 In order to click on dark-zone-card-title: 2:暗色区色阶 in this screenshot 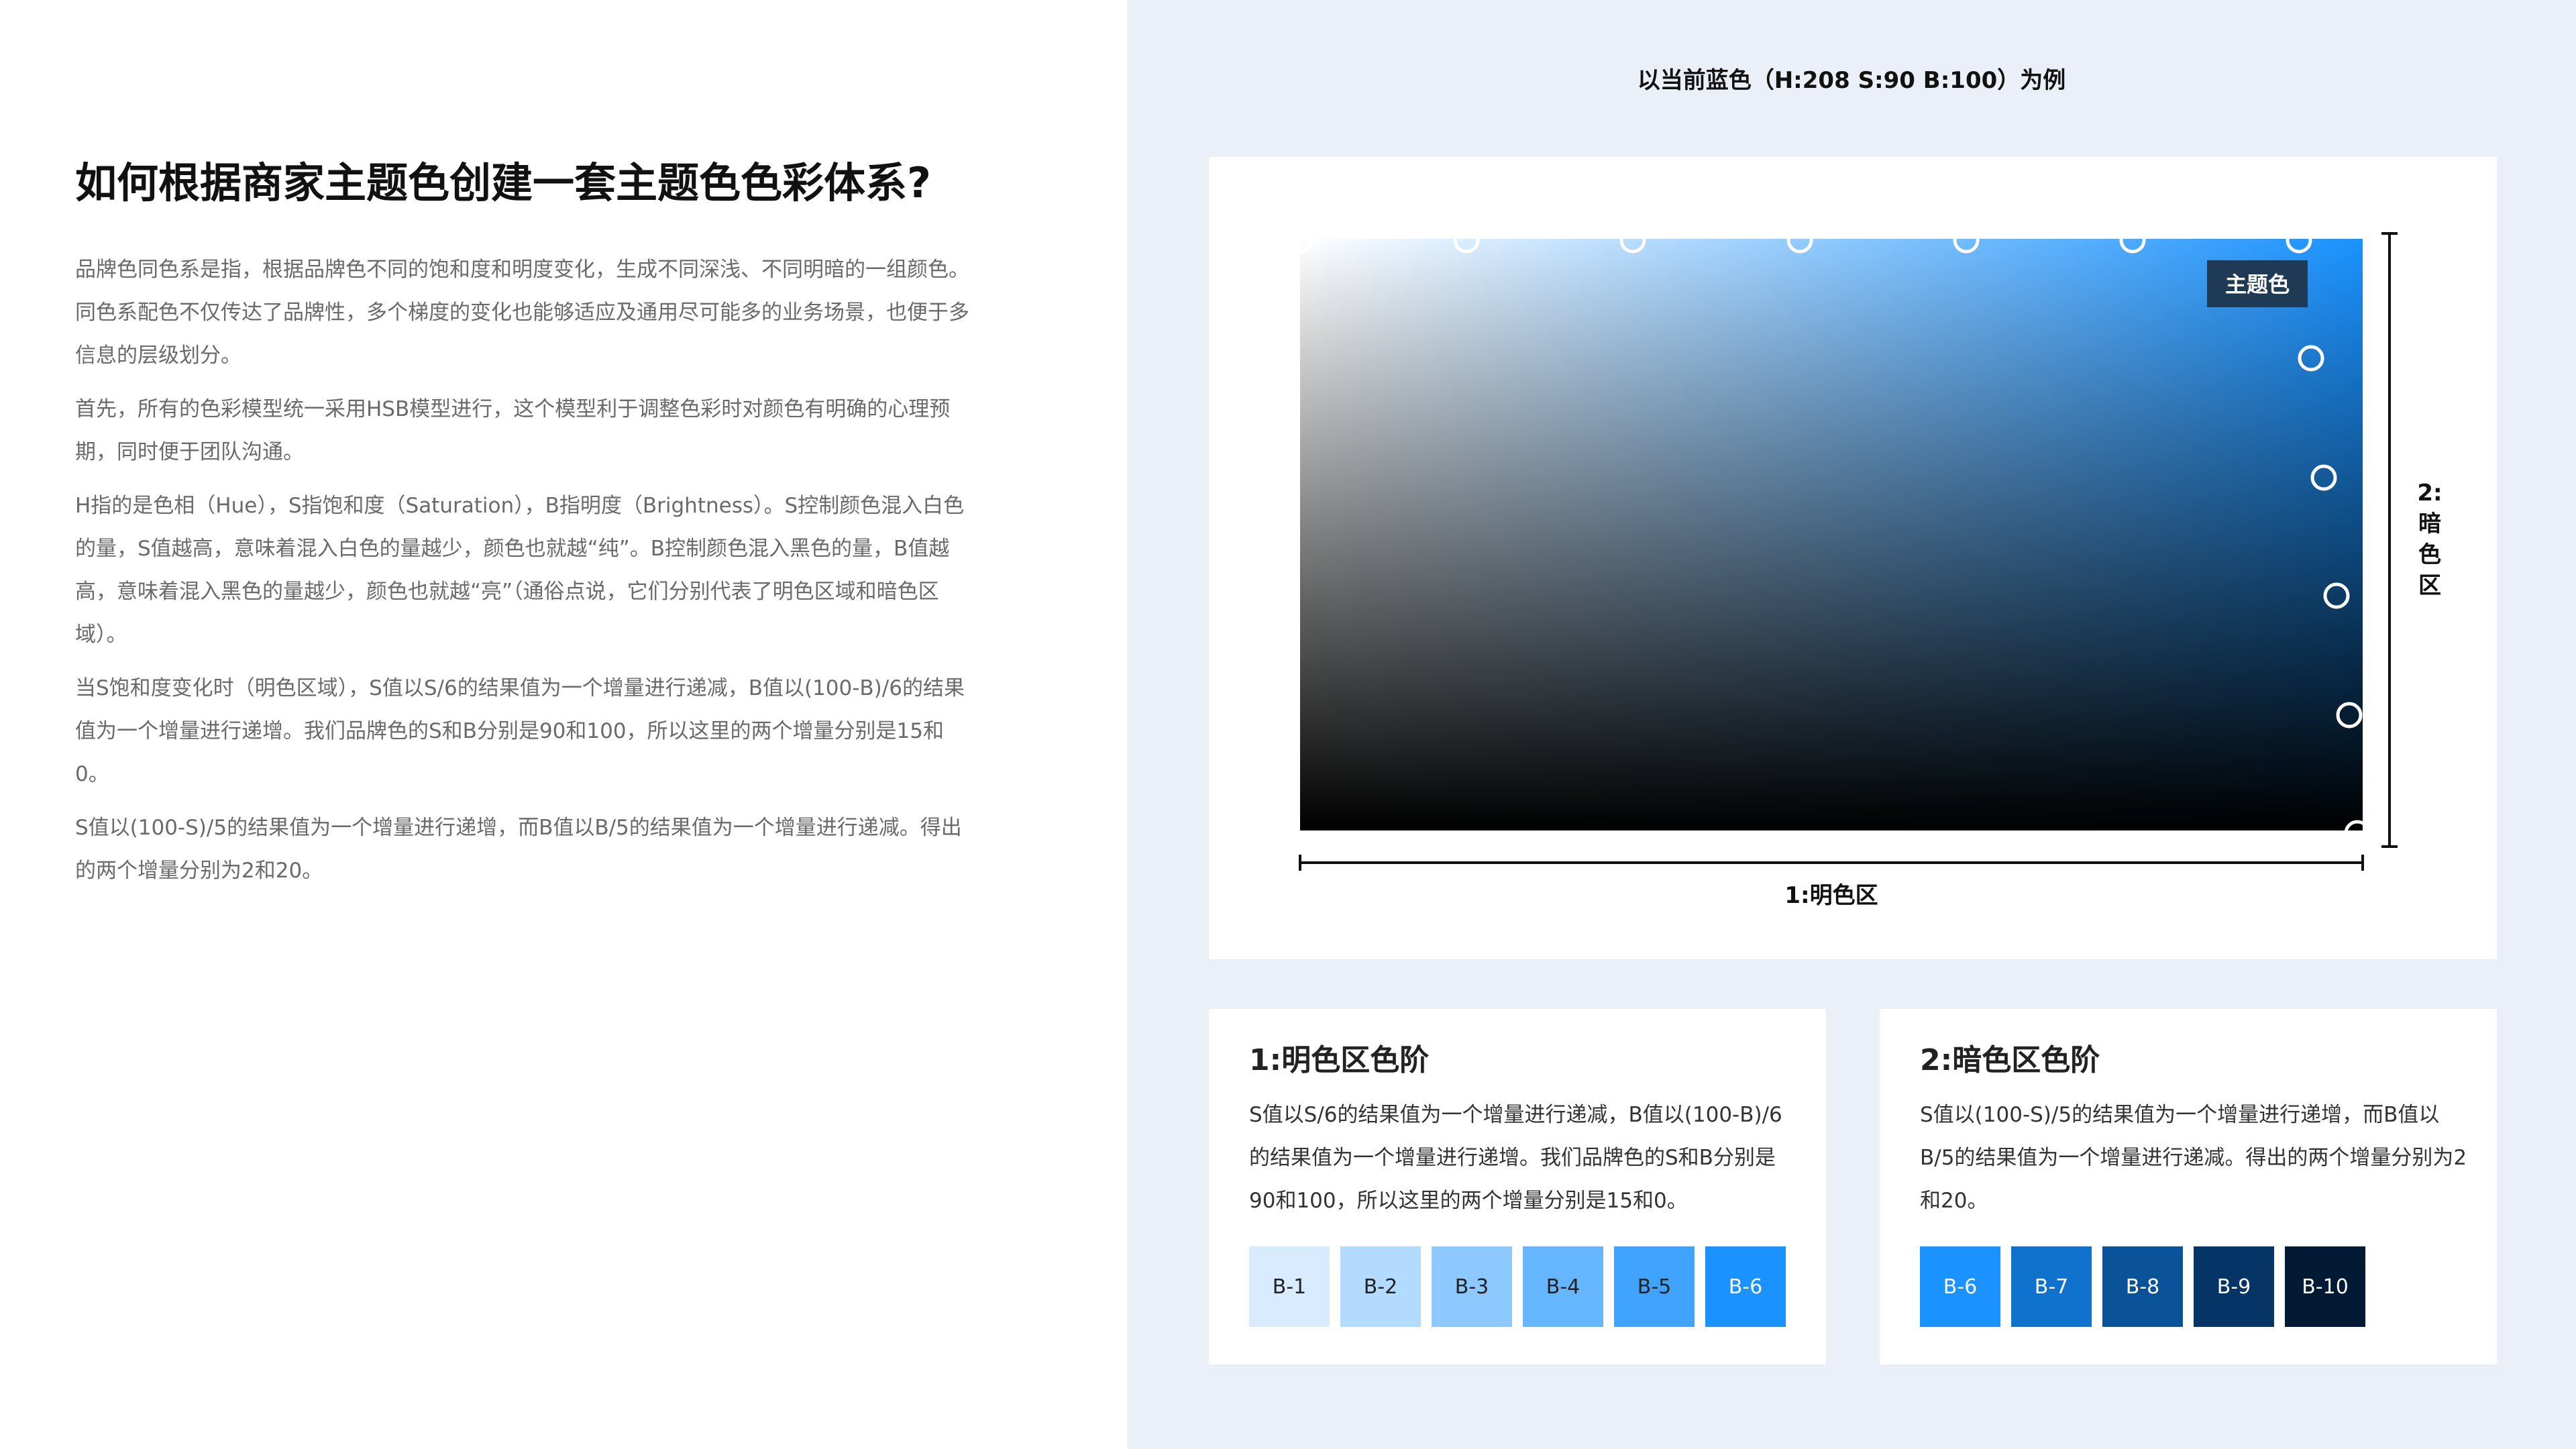, I will do `click(2010, 1060)`.